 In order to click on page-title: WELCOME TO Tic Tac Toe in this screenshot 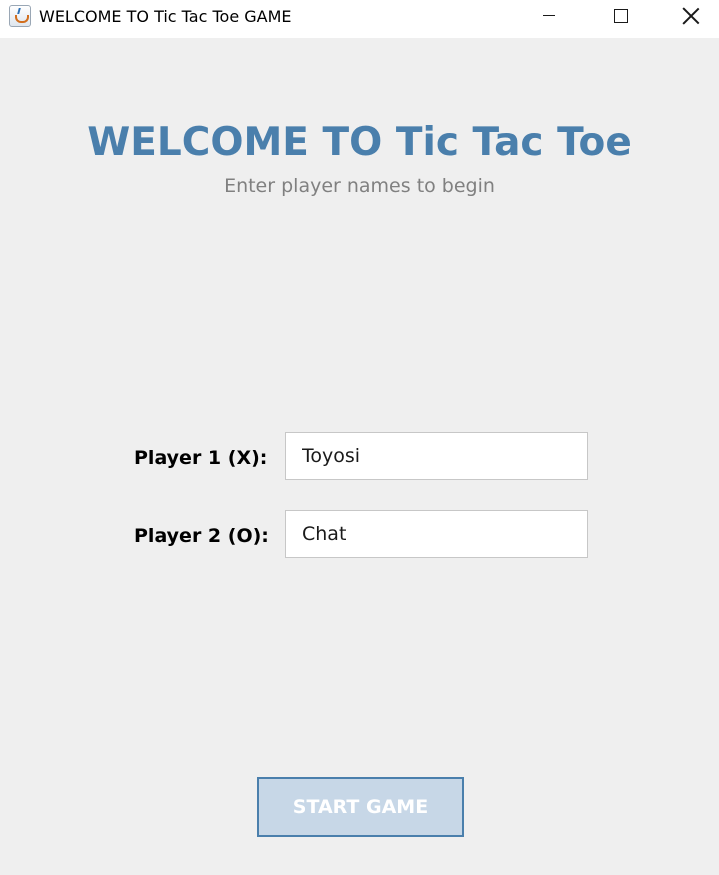, I will do `click(359, 142)`.